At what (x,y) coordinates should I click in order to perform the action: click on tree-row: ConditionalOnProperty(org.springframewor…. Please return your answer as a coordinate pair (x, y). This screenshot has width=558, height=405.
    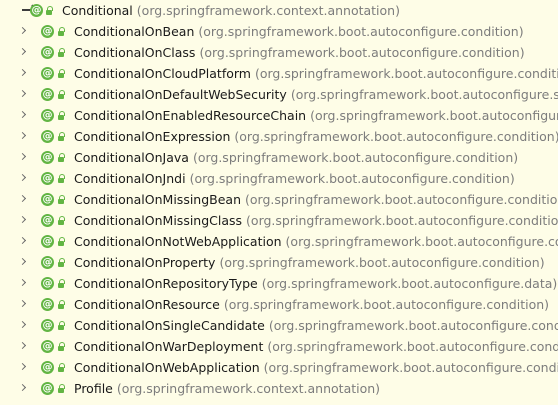
    Looking at the image, I should click on (279, 262).